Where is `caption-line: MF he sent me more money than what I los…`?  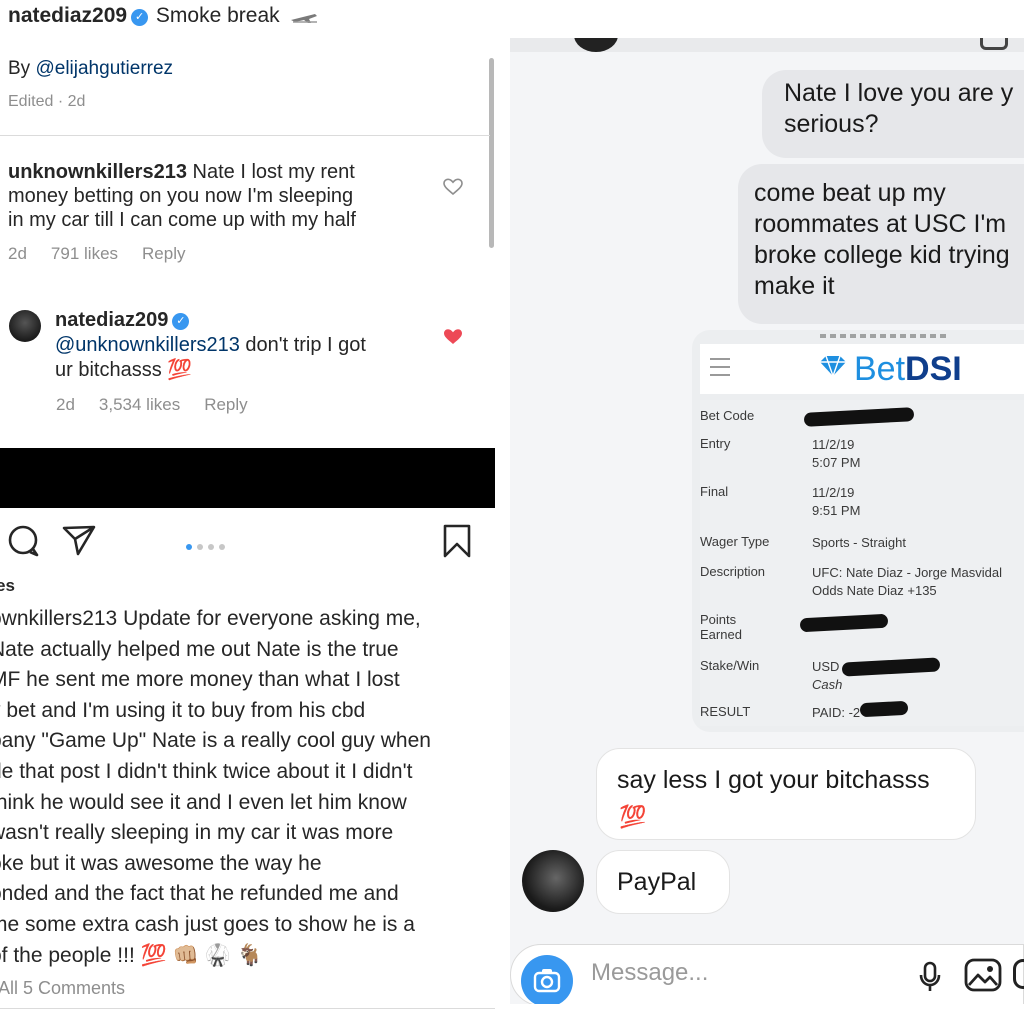 caption-line: MF he sent me more money than what I los… is located at coordinates (200, 680).